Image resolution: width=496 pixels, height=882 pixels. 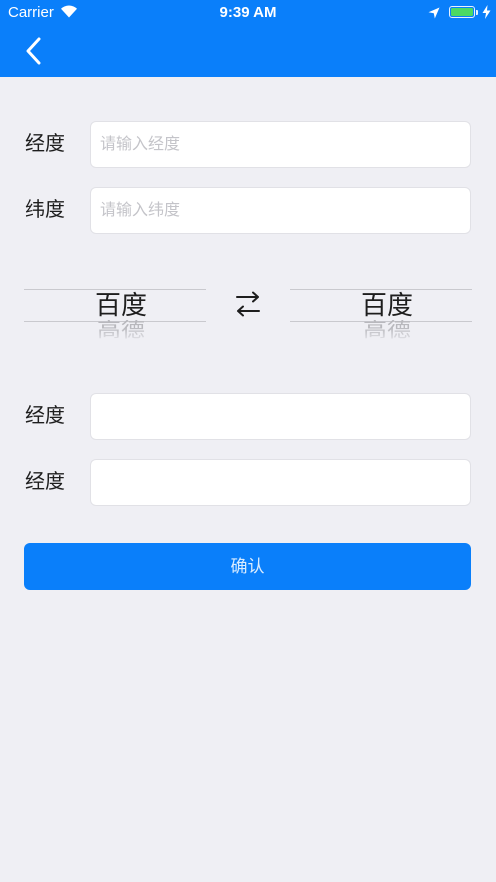 I want to click on back-button, so click(x=34, y=50).